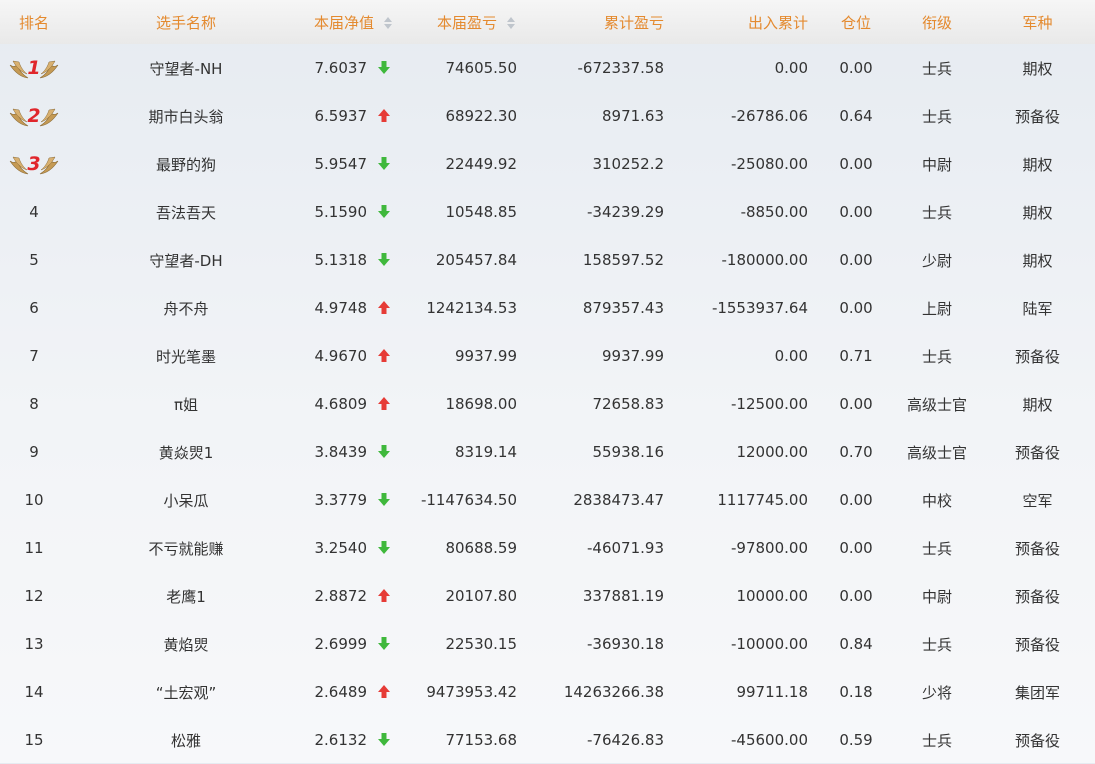  Describe the element at coordinates (481, 212) in the screenshot. I see `pnl-value: 10548.85` at that location.